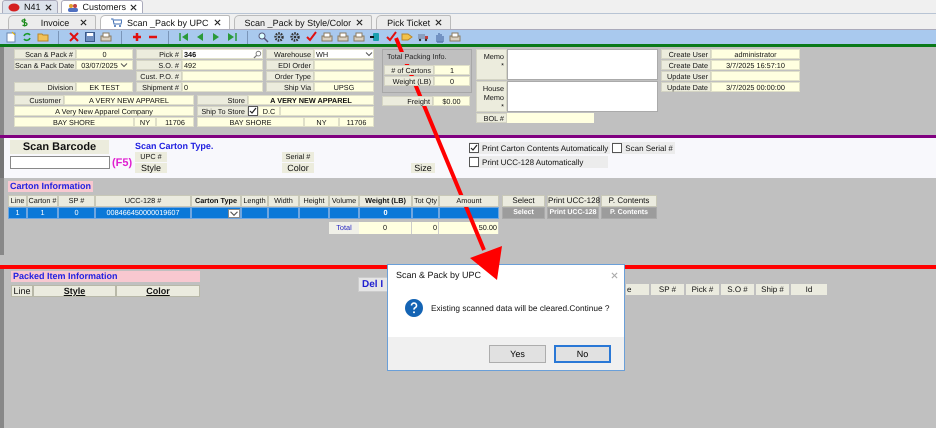 The height and width of the screenshot is (428, 936). What do you see at coordinates (165, 22) in the screenshot?
I see `screen-tab: Scan _Pack by UPC` at bounding box center [165, 22].